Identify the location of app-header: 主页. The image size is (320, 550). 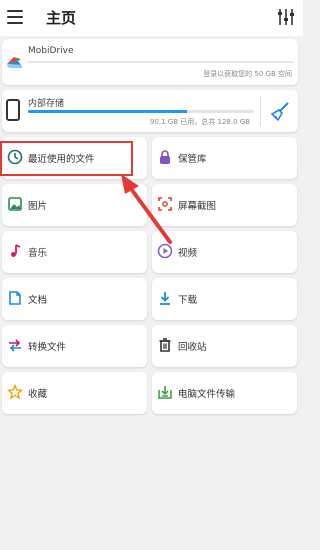
(151, 18).